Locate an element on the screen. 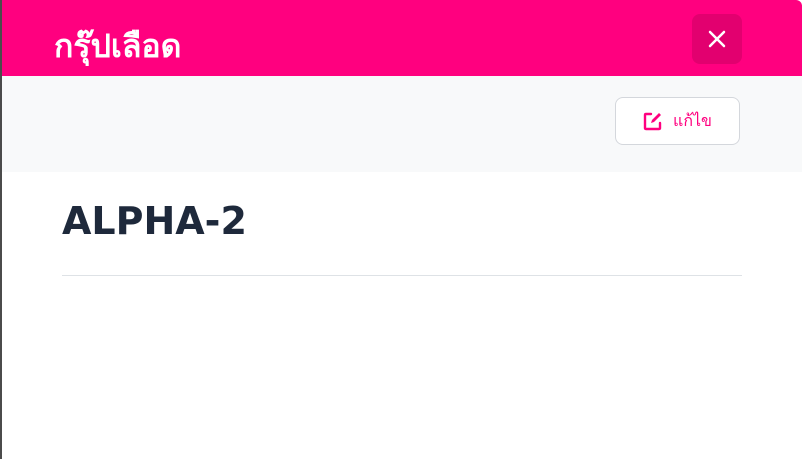  record-title: ALPHA-2 is located at coordinates (154, 221).